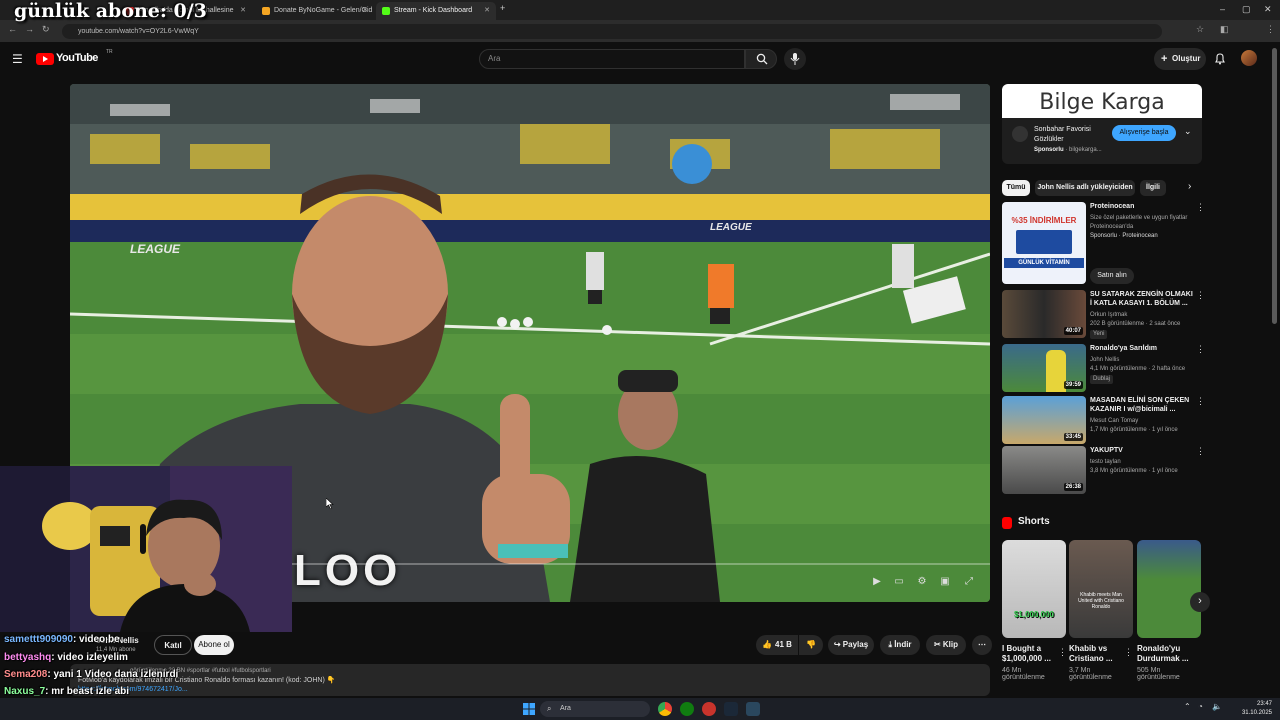 The image size is (1280, 720). I want to click on theater-mode-icon: ▣, so click(945, 582).